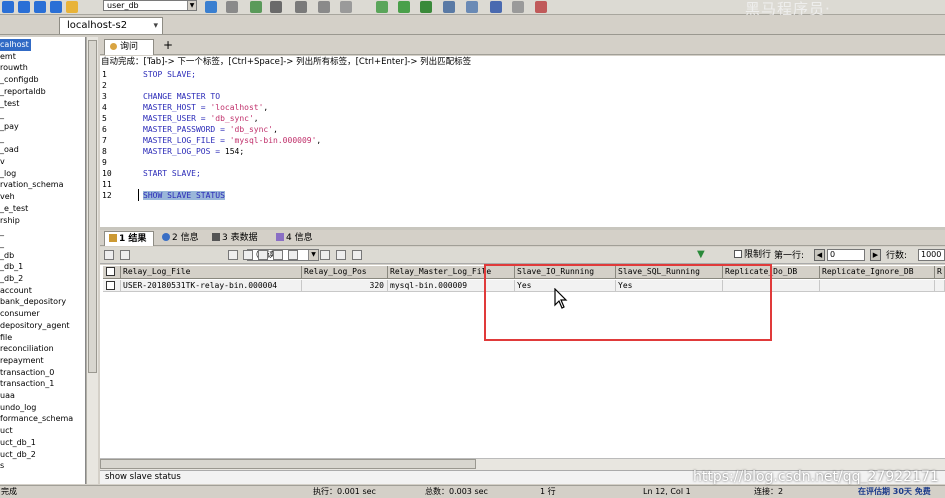 The height and width of the screenshot is (498, 945). I want to click on tree-item: rvation_schema, so click(32, 185).